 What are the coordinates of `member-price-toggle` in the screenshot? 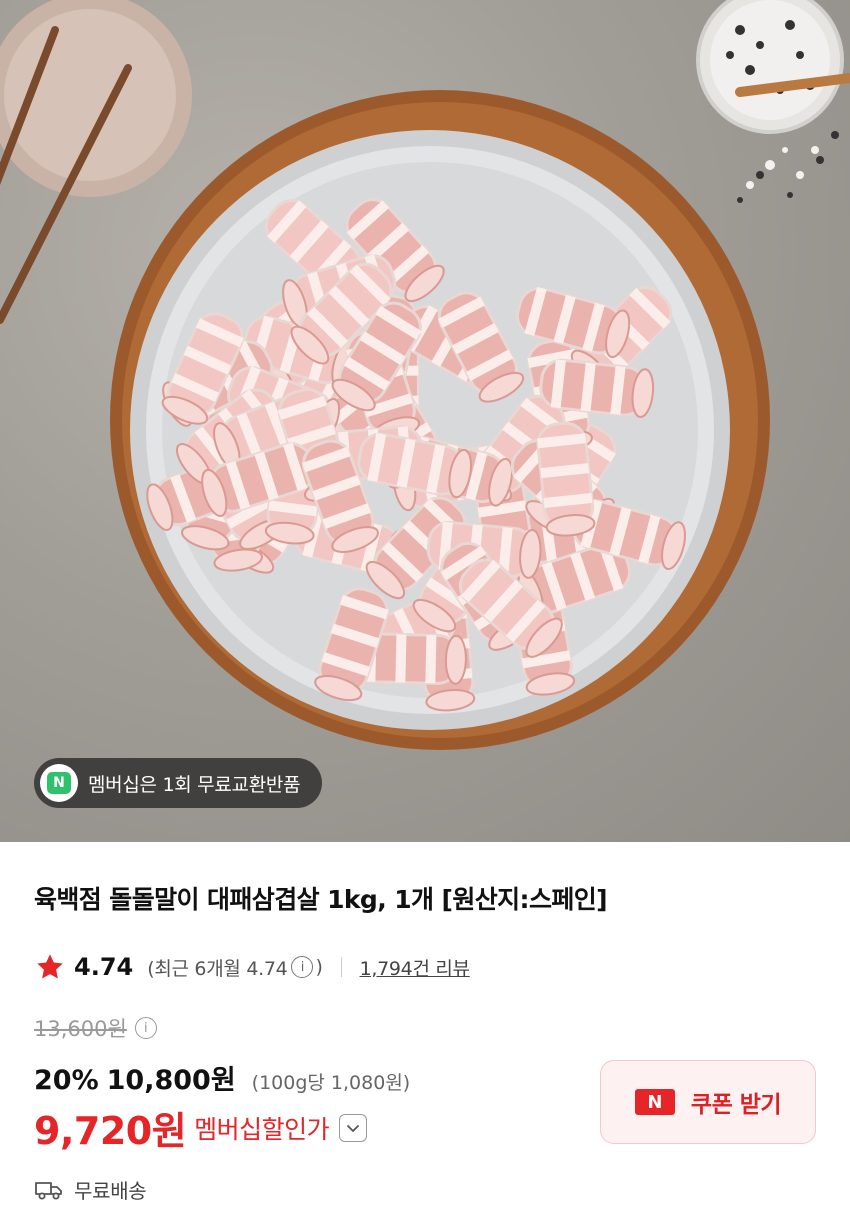 It's located at (353, 1127).